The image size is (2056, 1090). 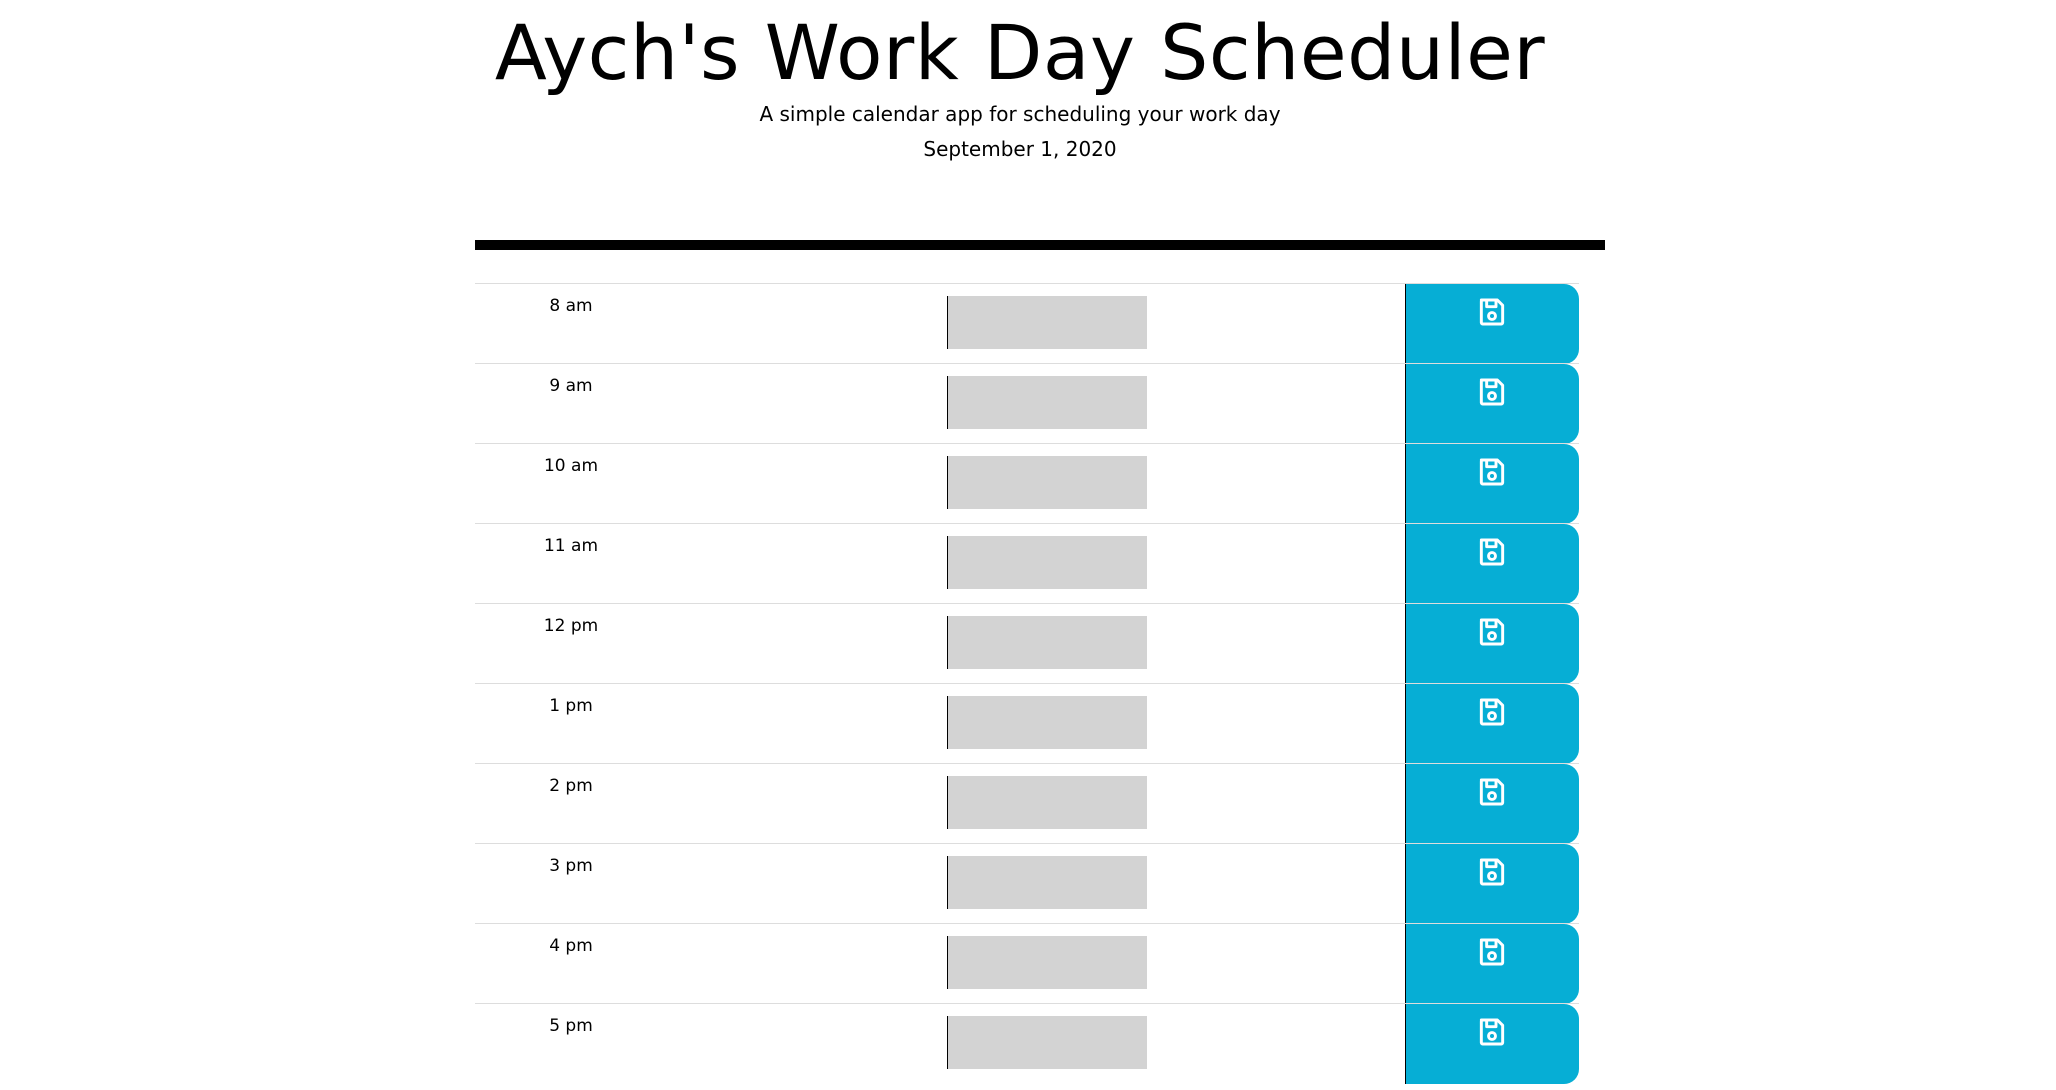 I want to click on hour-label: 4 pm, so click(x=571, y=946).